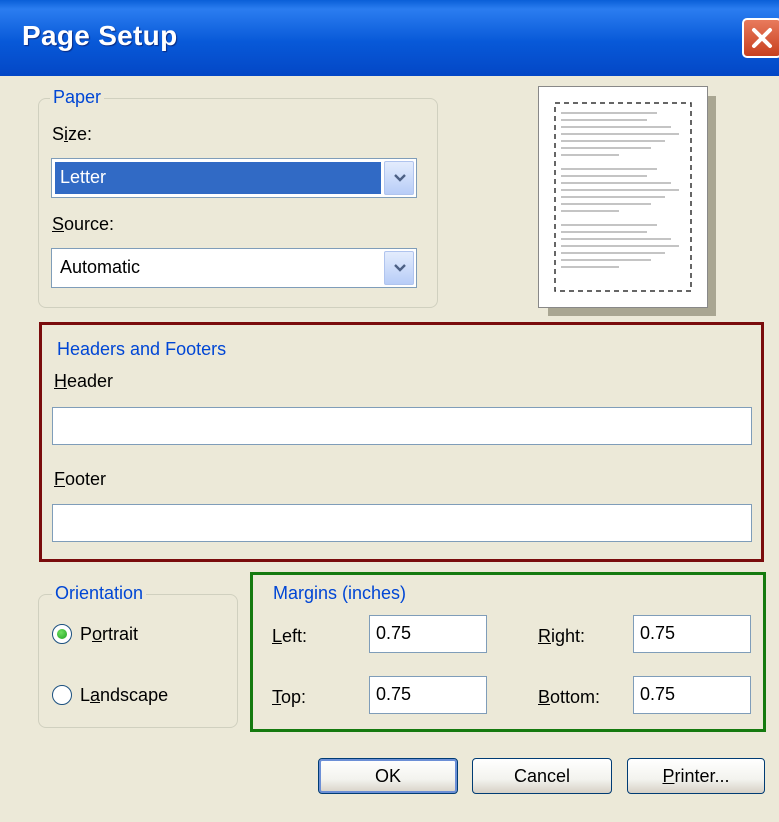 The width and height of the screenshot is (779, 822). What do you see at coordinates (569, 697) in the screenshot?
I see `bottom-margin-label: Bottom:` at bounding box center [569, 697].